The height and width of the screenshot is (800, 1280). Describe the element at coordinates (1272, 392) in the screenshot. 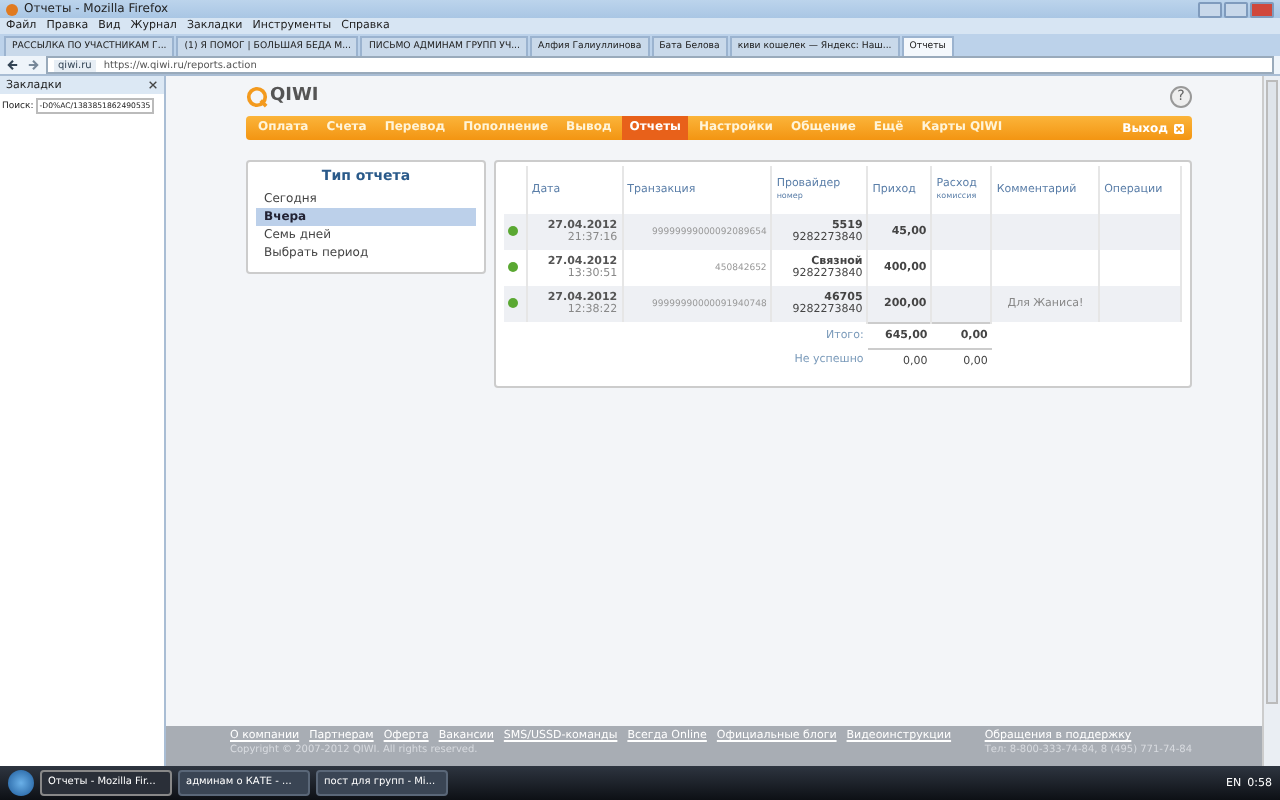

I see `scrollbar` at that location.